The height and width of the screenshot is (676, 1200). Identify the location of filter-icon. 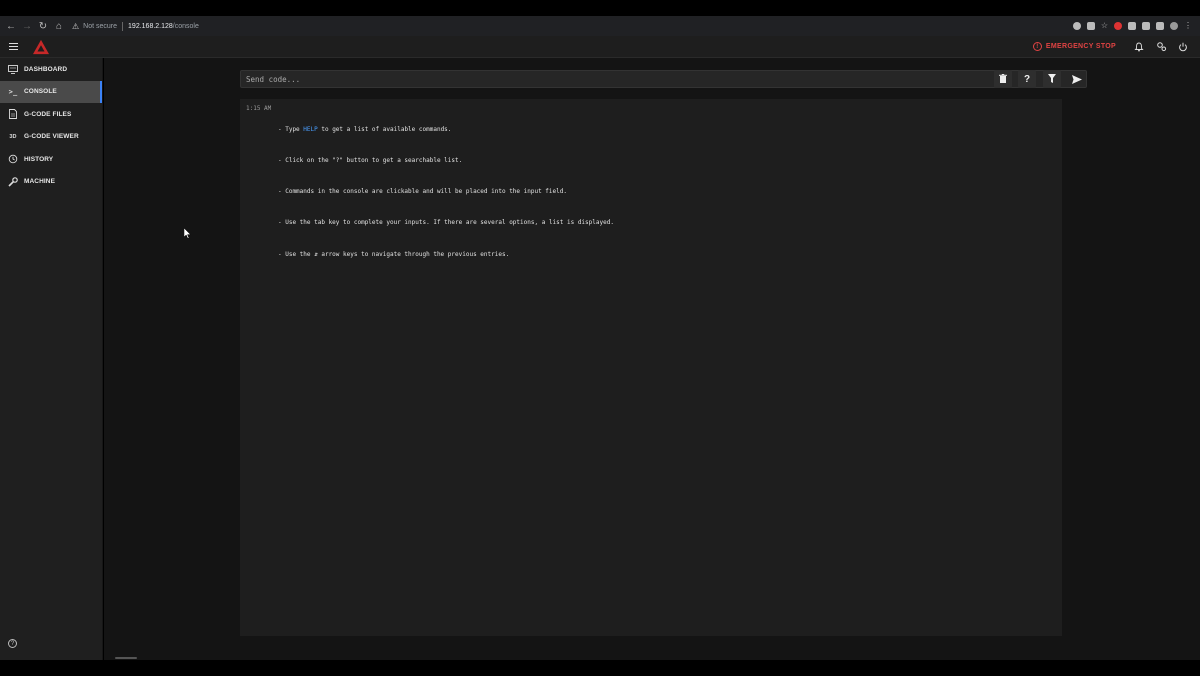
(1052, 79).